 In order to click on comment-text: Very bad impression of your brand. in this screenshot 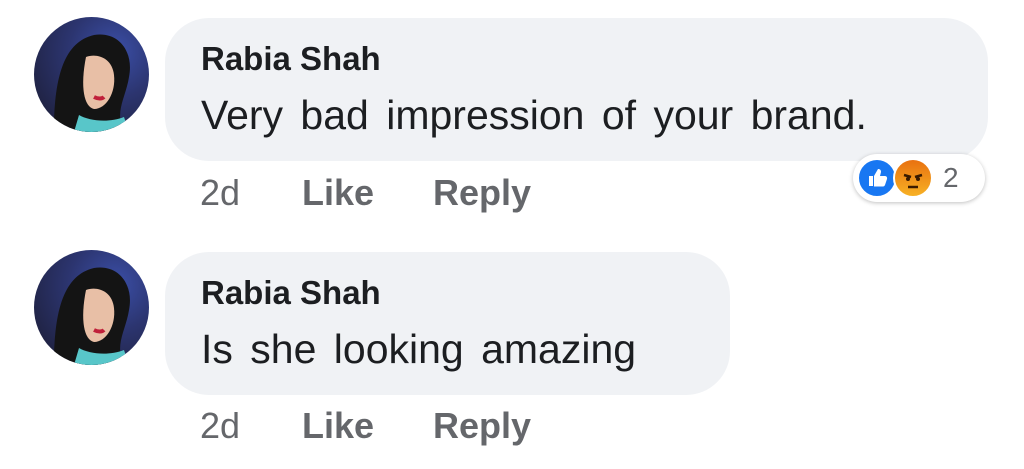, I will do `click(534, 115)`.